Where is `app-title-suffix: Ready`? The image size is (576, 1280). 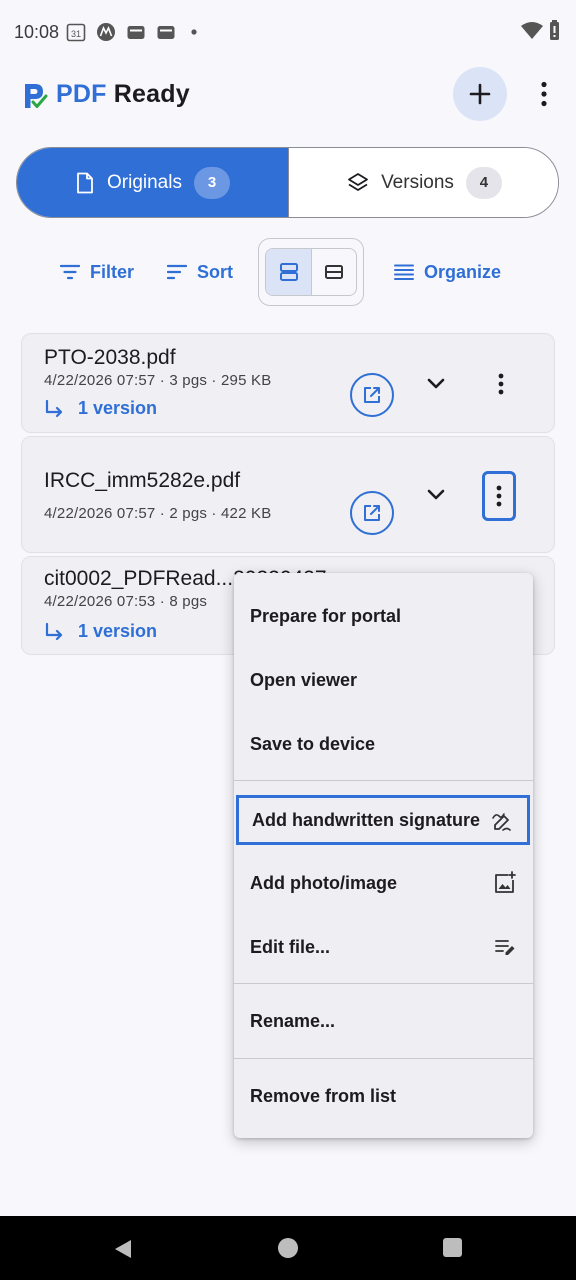
app-title-suffix: Ready is located at coordinates (151, 94).